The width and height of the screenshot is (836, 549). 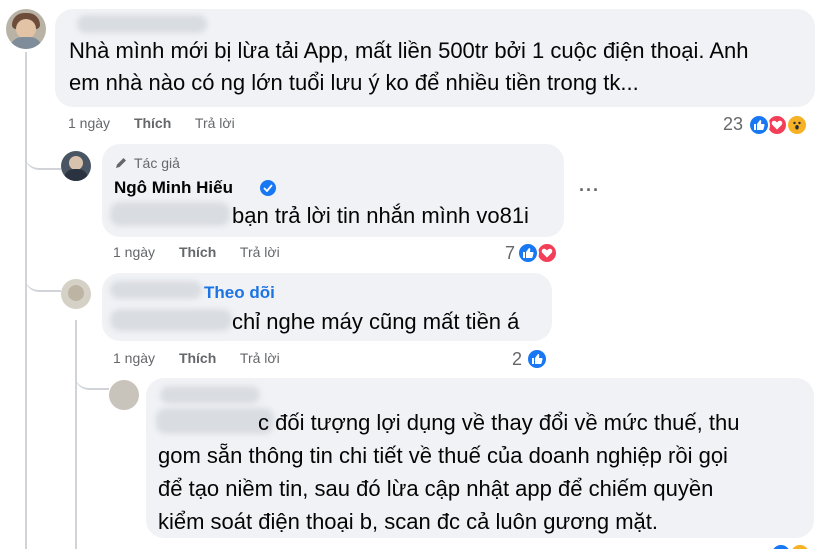 I want to click on author-badge: Tác giả, so click(x=157, y=163).